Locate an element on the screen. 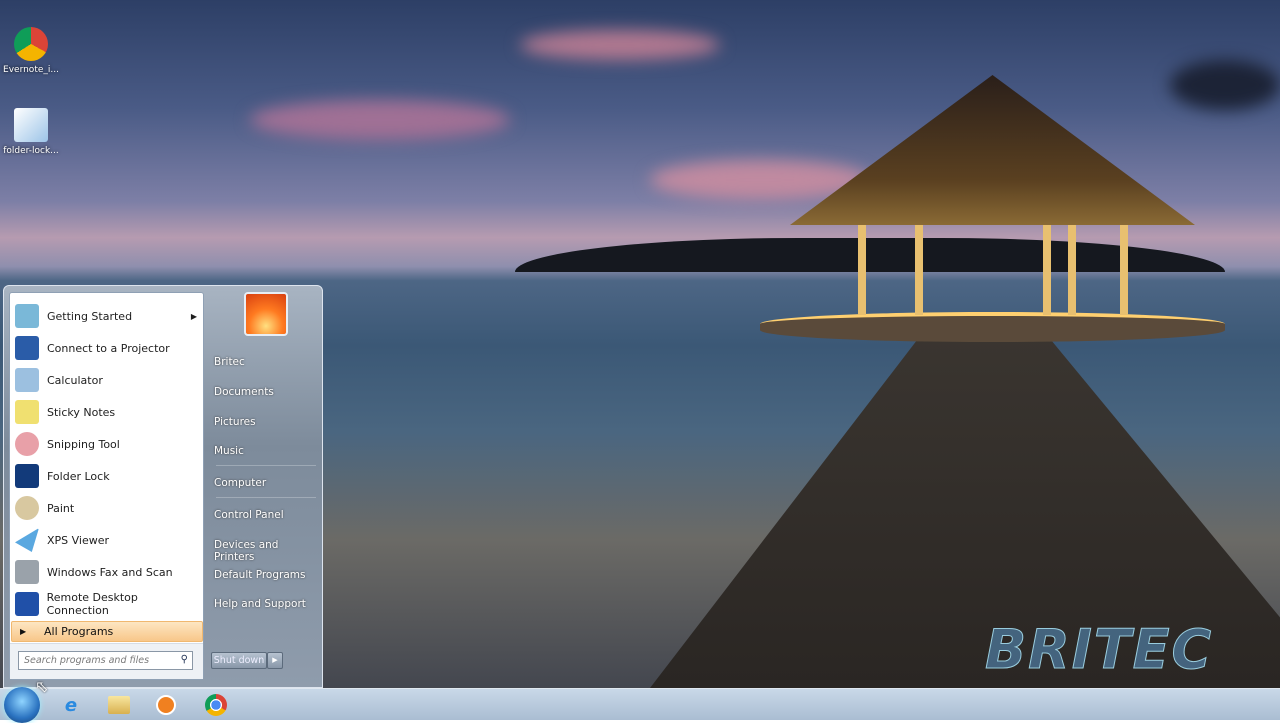 The image size is (1280, 723). search-icon: ⚲ is located at coordinates (184, 659).